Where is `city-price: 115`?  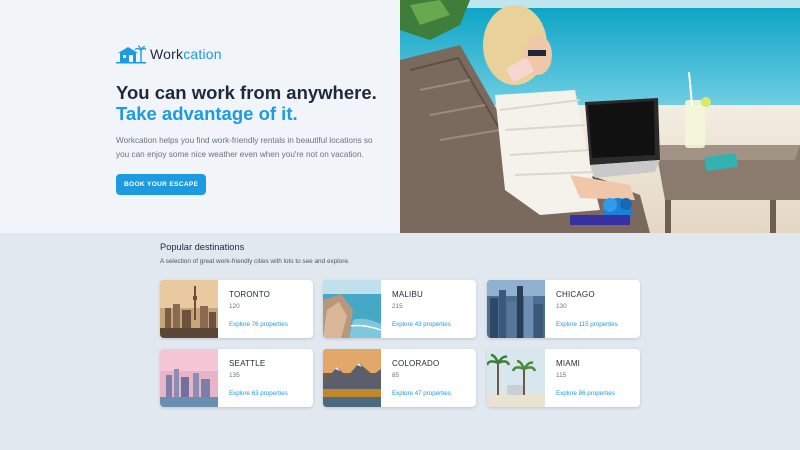 city-price: 115 is located at coordinates (561, 375).